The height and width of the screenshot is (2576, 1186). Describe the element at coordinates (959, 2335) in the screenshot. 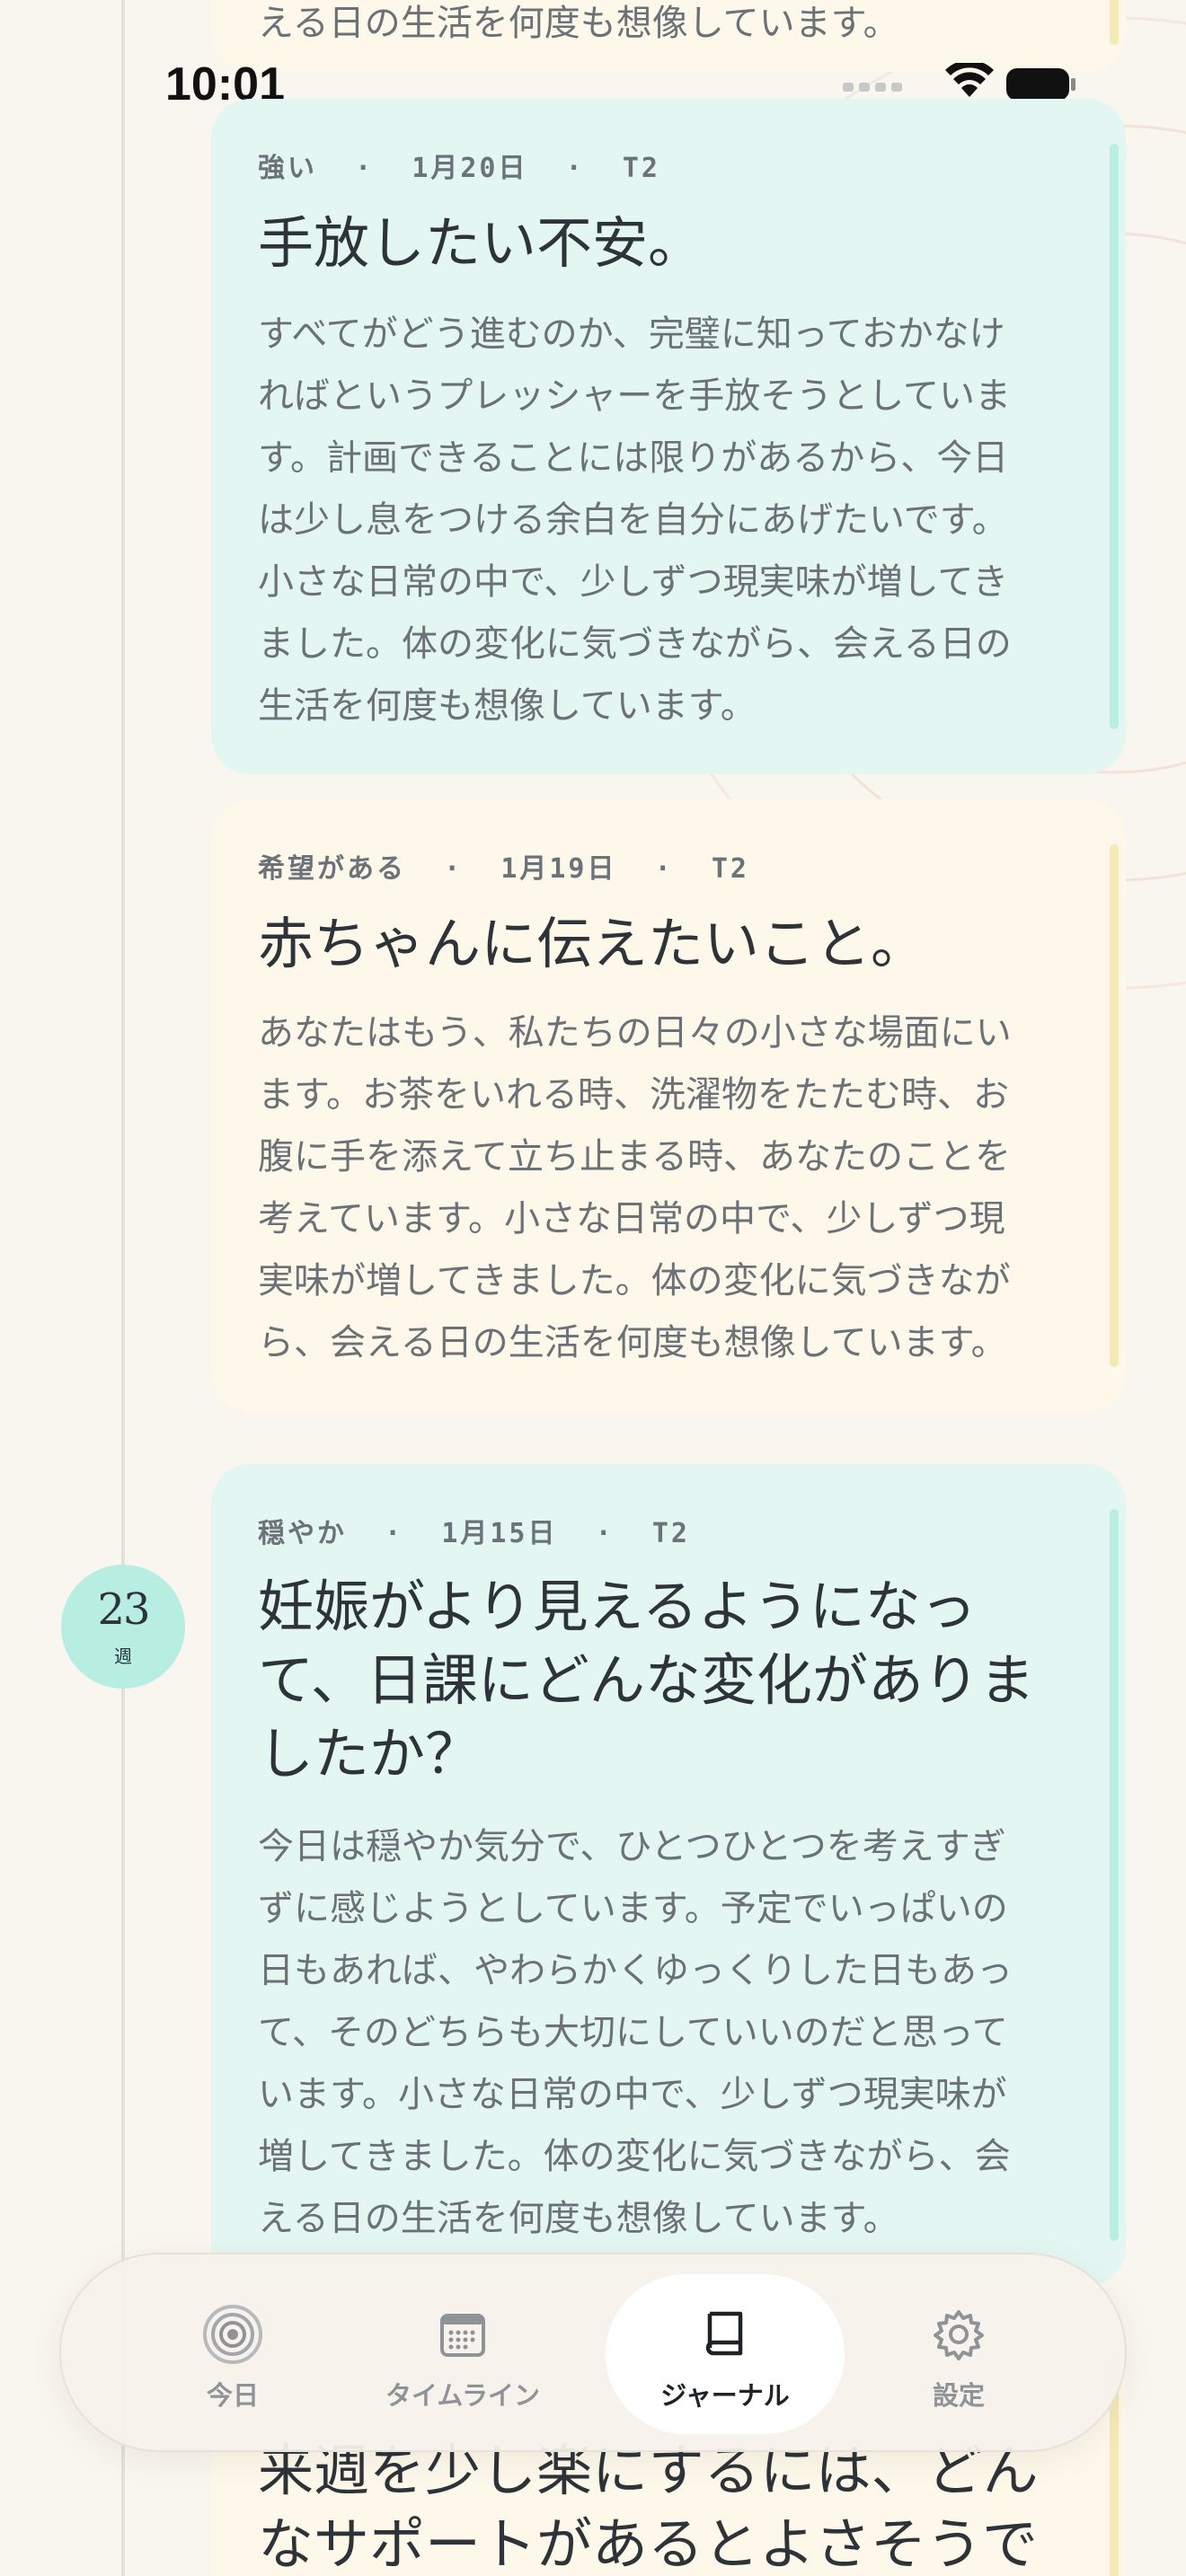

I see `gear-icon` at that location.